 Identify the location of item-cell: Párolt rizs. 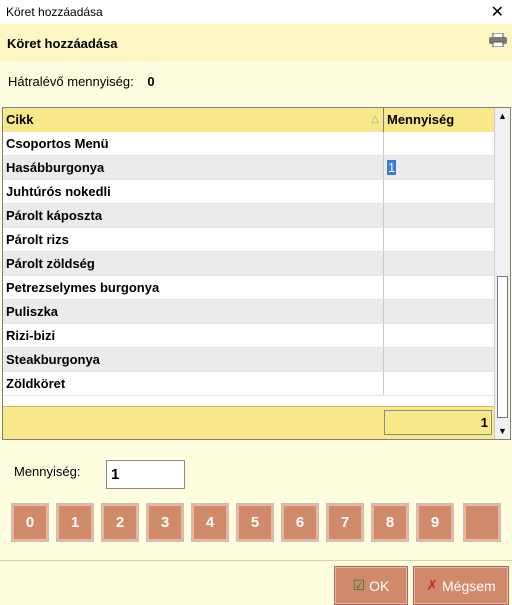
(193, 239).